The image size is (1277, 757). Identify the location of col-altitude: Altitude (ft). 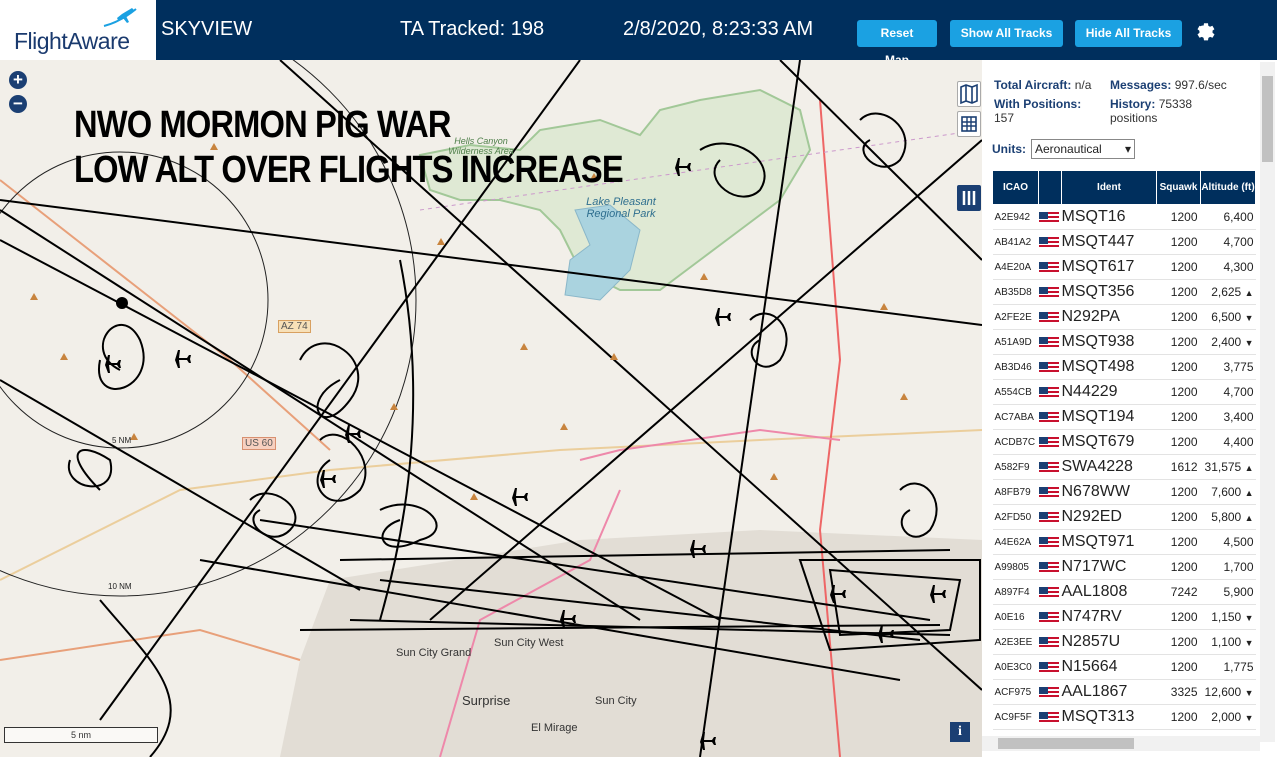
(1228, 187).